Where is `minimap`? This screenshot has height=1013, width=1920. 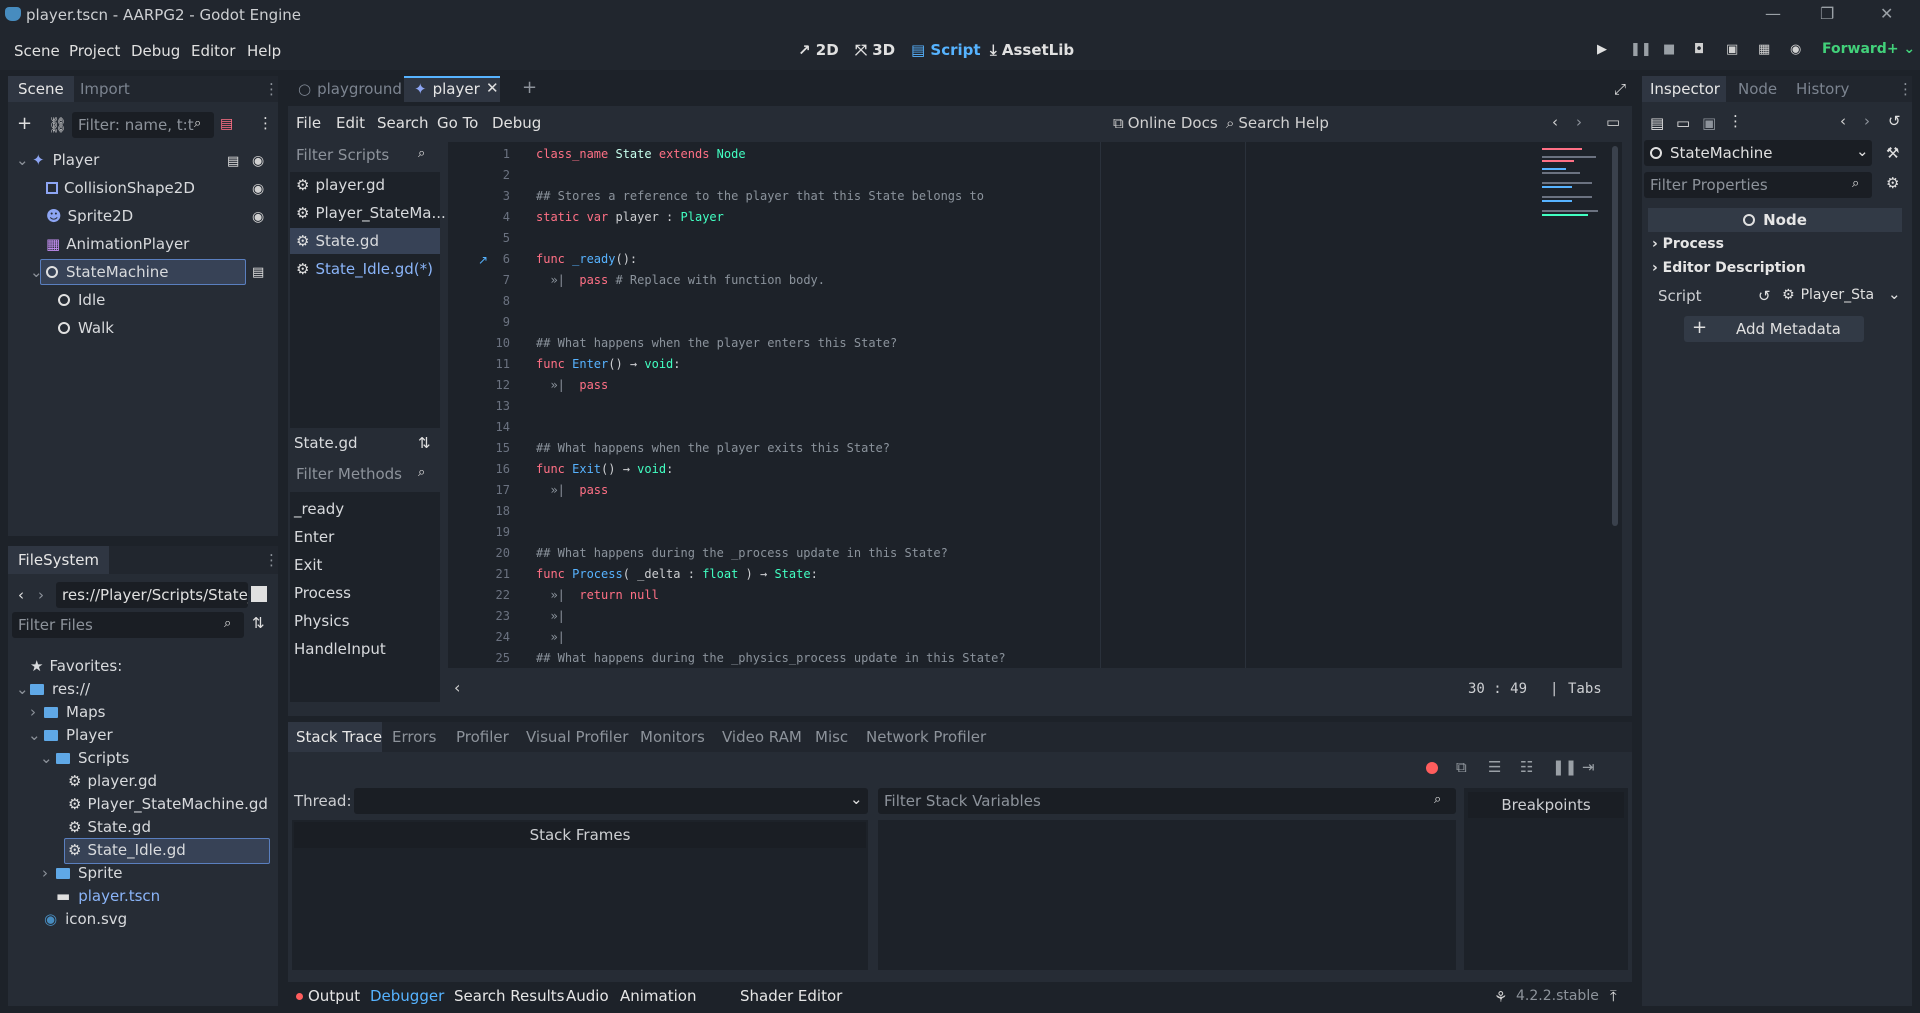
minimap is located at coordinates (1574, 191).